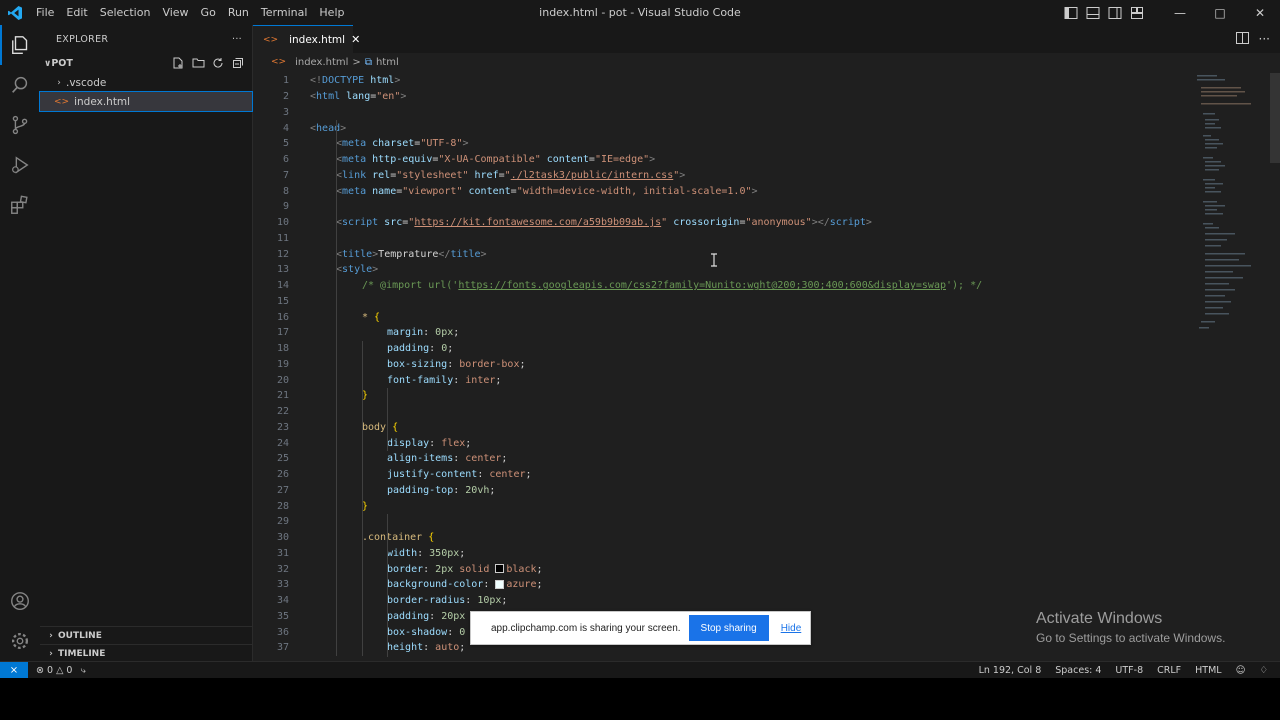  I want to click on code-line: 33 background-color: azure;, so click(409, 585).